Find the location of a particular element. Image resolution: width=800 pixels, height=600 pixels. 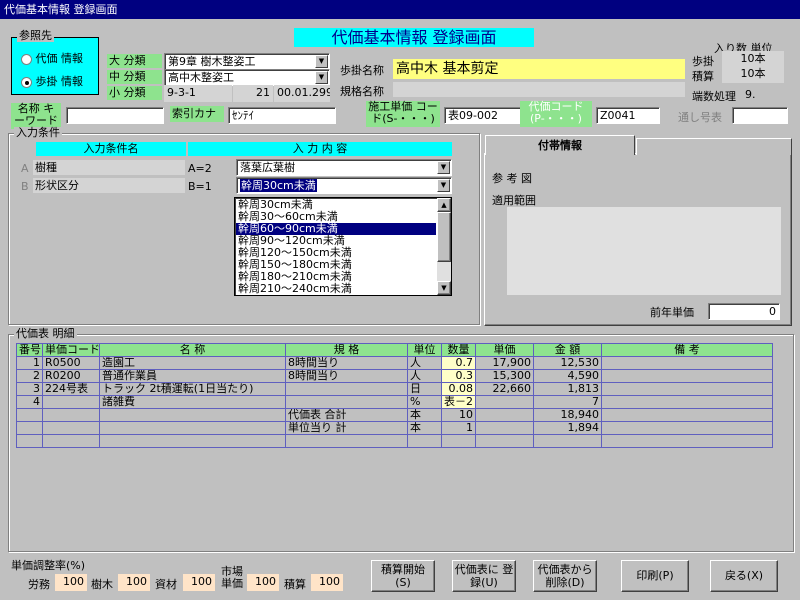

table-row: 4 諸雑費% 表－2 7 is located at coordinates (394, 402).